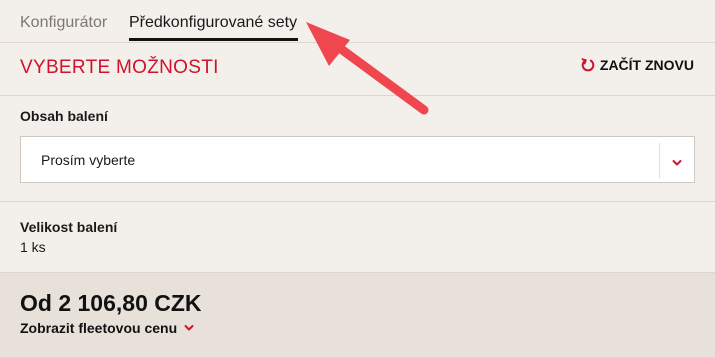 This screenshot has height=358, width=715. What do you see at coordinates (213, 23) in the screenshot?
I see `tab-preconfigured-sets: Předkonfigurované sety` at bounding box center [213, 23].